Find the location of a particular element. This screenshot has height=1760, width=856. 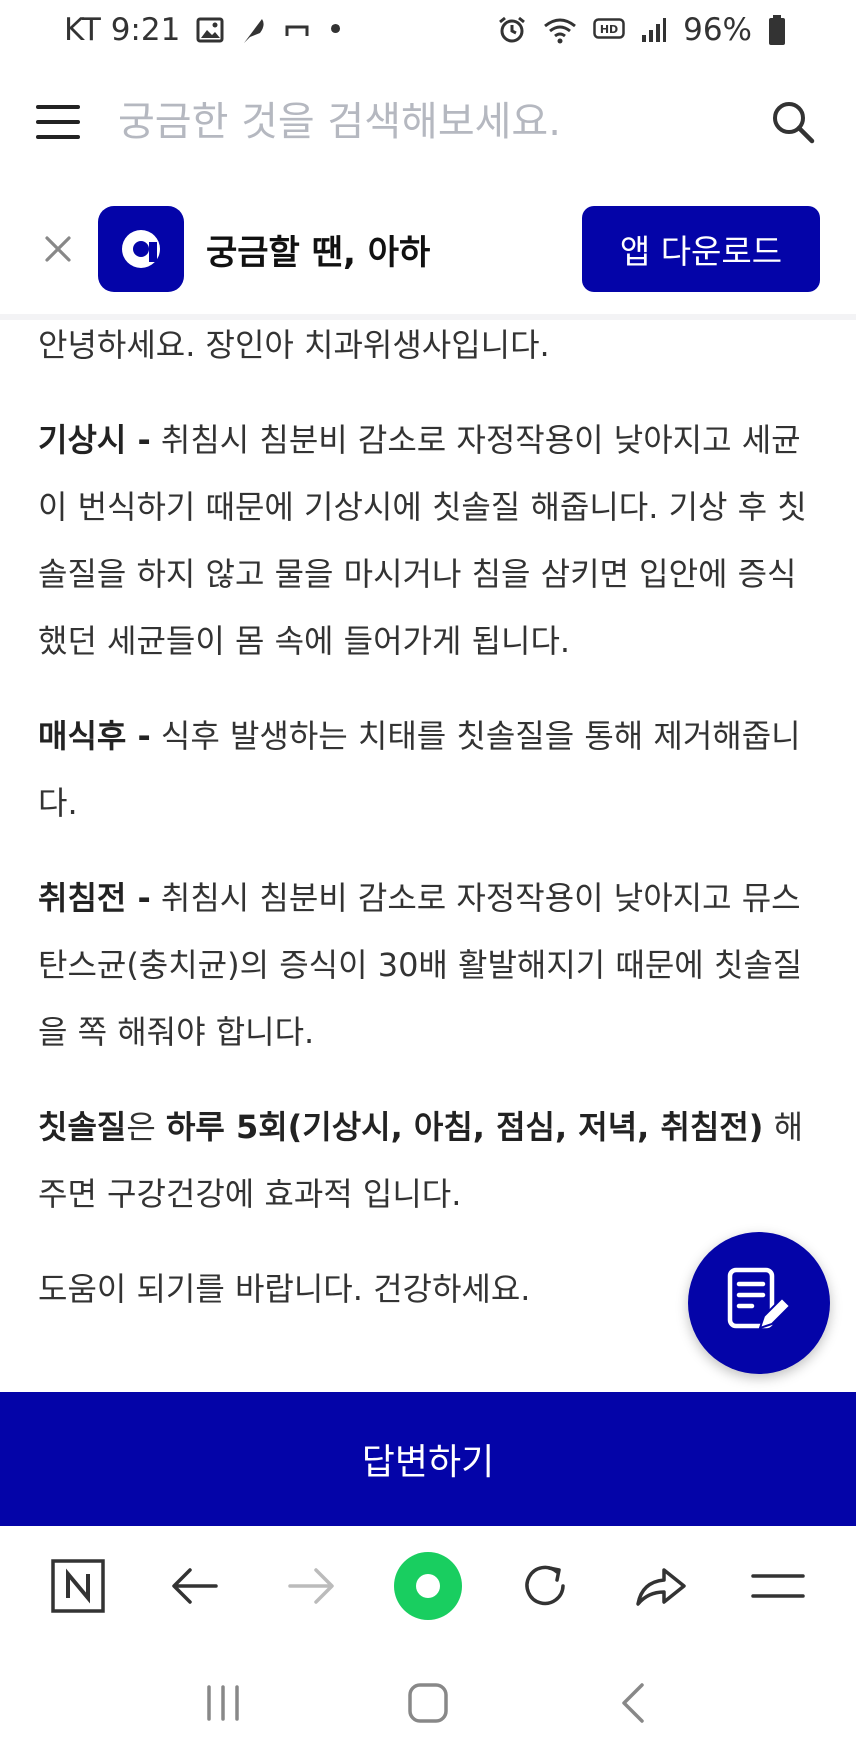

aha-logo is located at coordinates (141, 249).